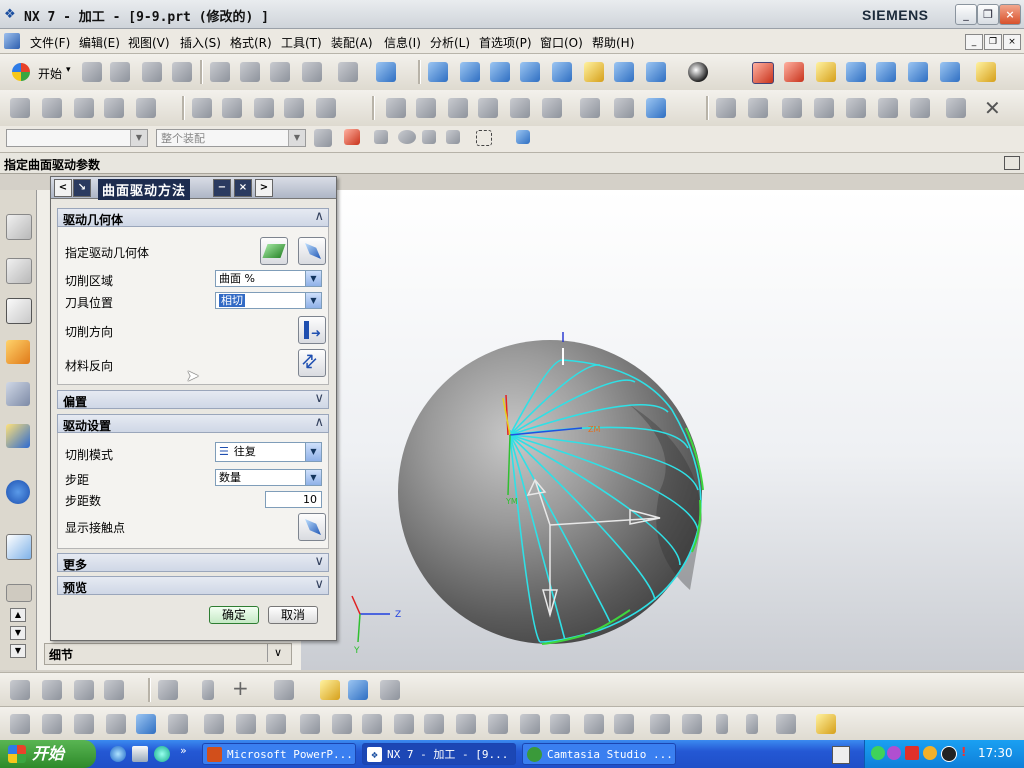 Image resolution: width=1024 pixels, height=768 pixels. I want to click on dialog-pin-icon: ↘, so click(82, 188).